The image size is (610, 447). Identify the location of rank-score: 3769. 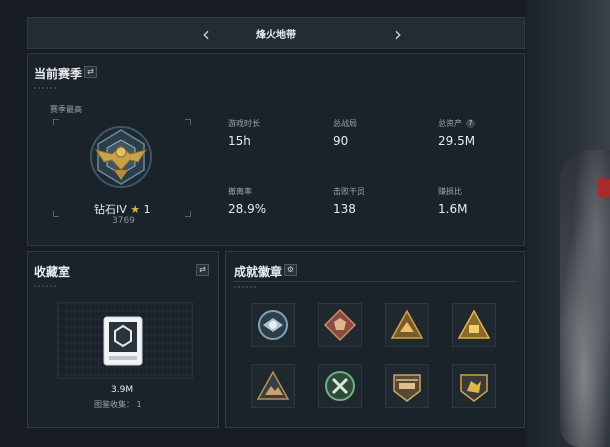
(123, 221).